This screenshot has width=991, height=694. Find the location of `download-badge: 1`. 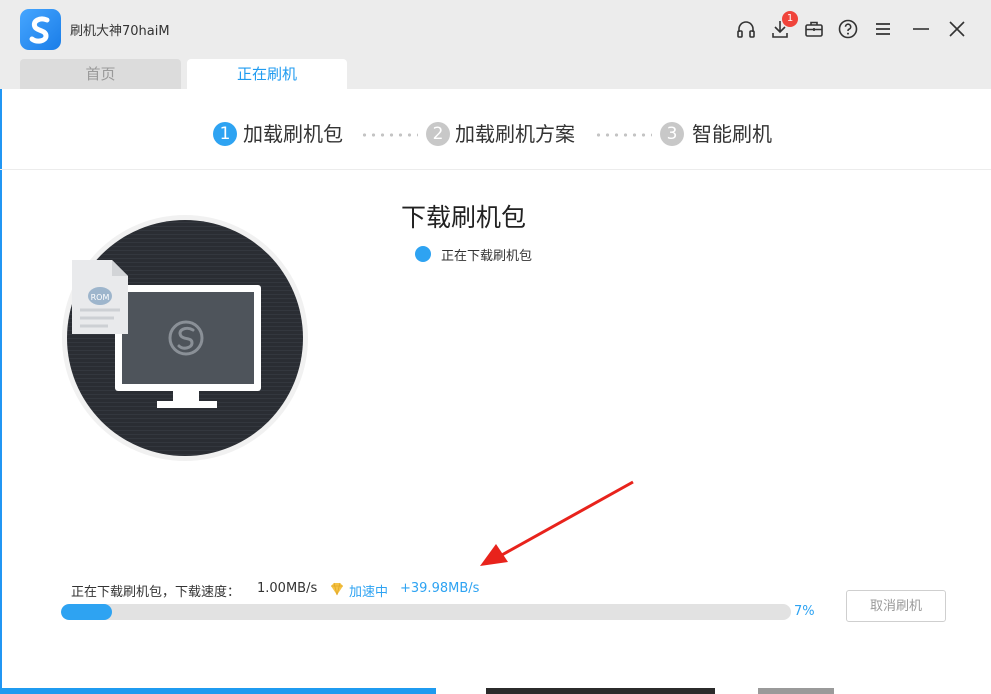

download-badge: 1 is located at coordinates (790, 19).